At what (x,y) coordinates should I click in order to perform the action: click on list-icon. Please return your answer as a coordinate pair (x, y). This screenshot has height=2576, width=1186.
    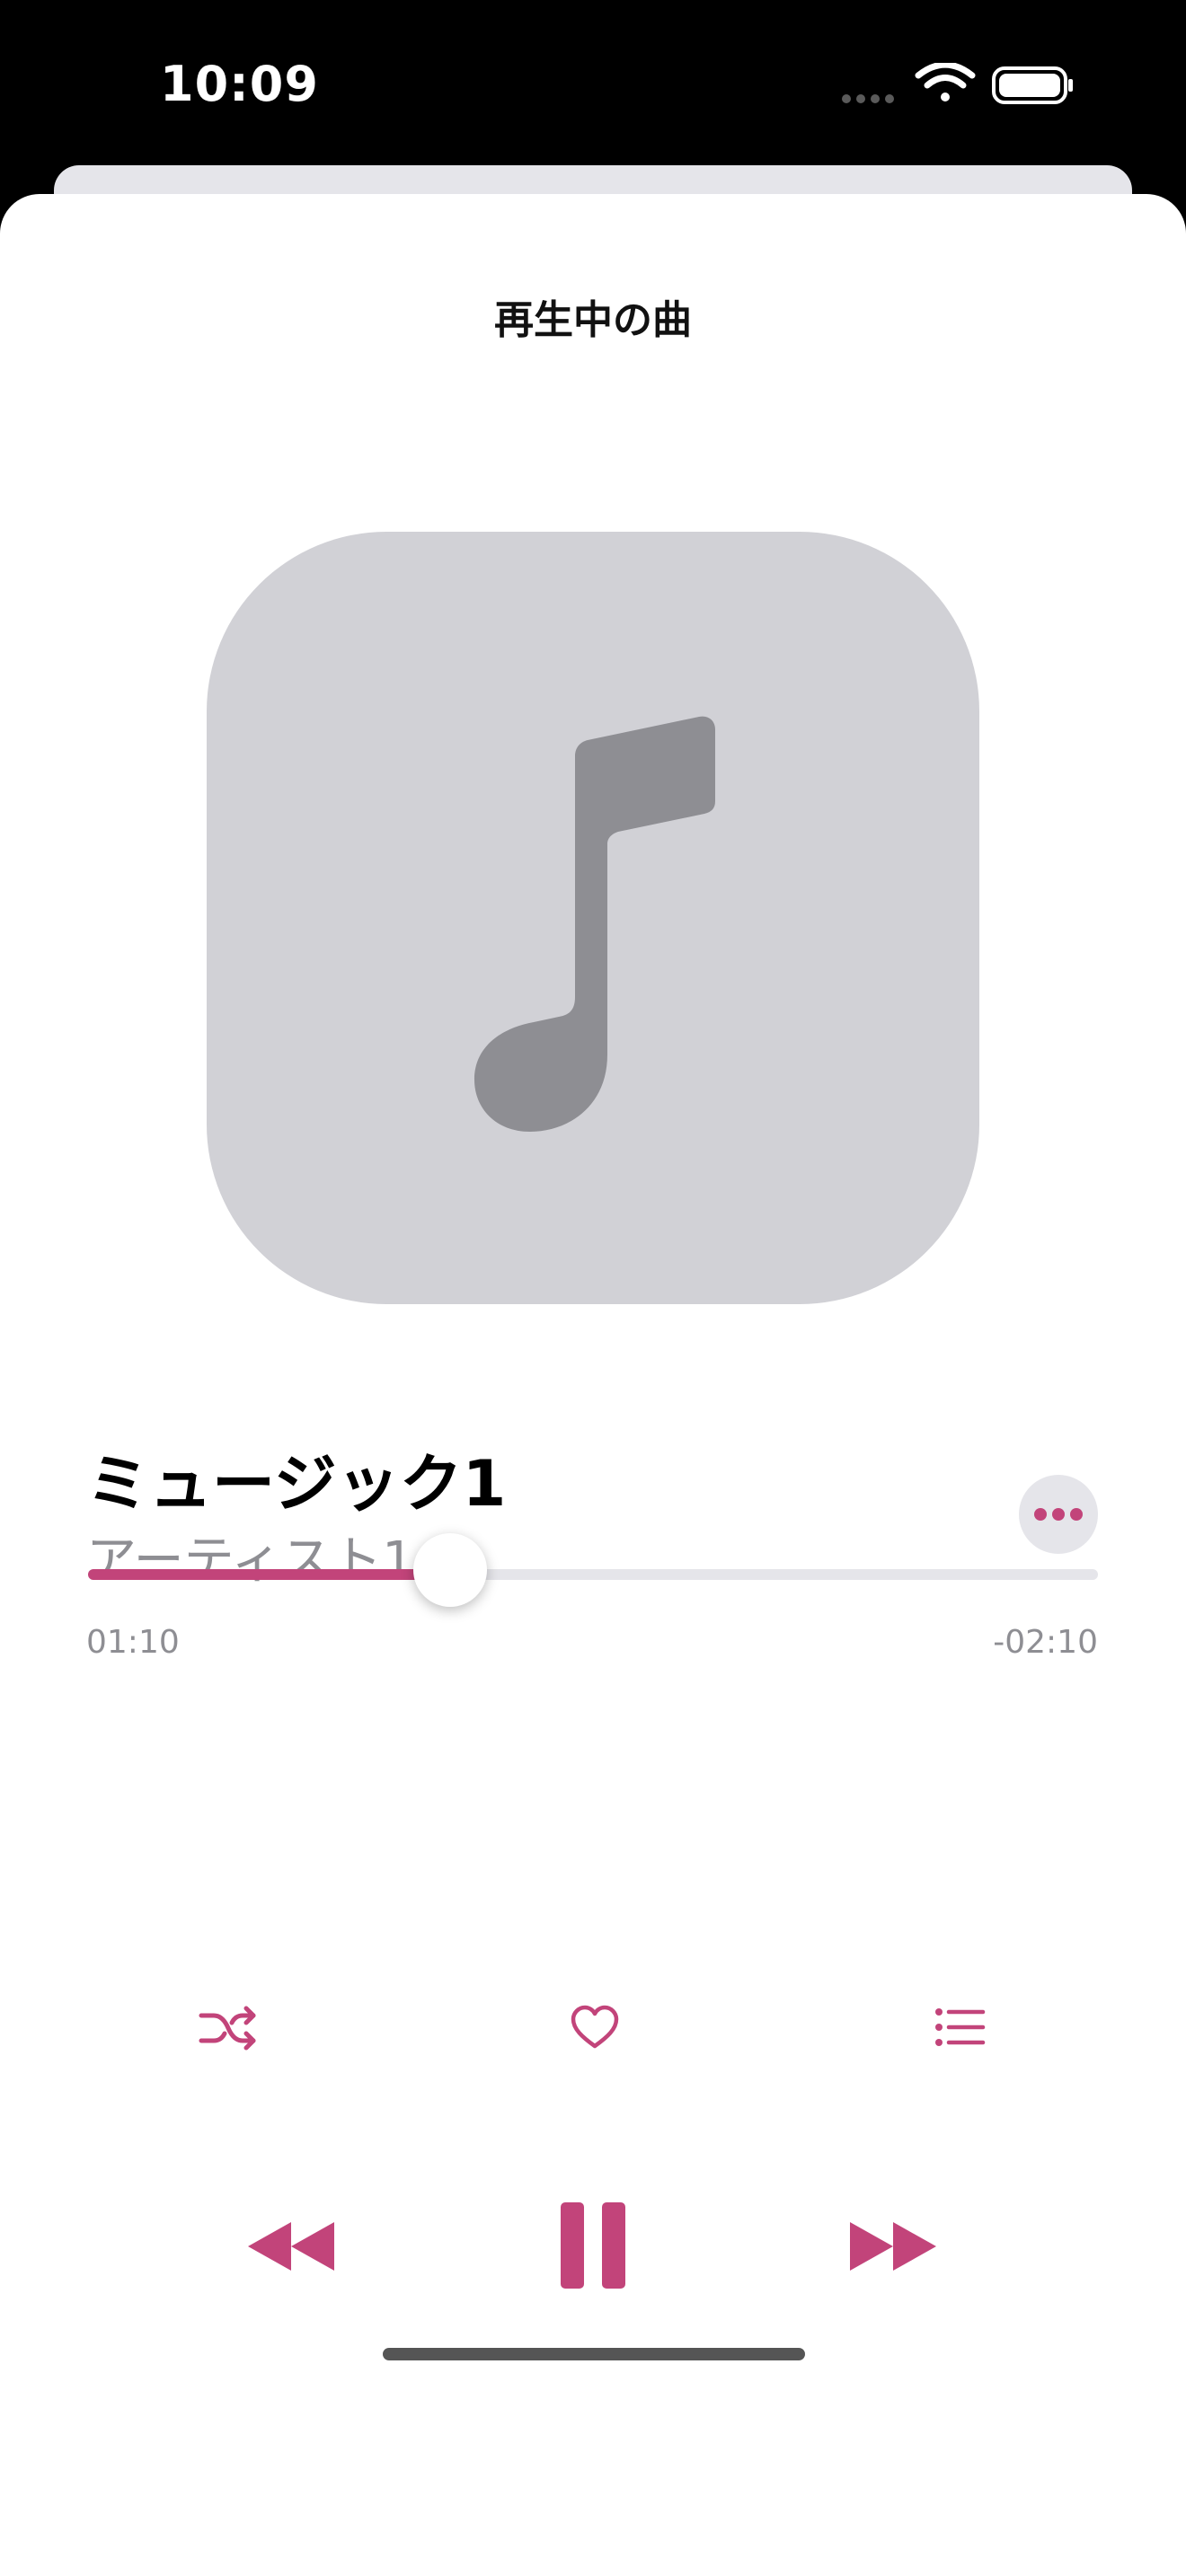
    Looking at the image, I should click on (960, 2027).